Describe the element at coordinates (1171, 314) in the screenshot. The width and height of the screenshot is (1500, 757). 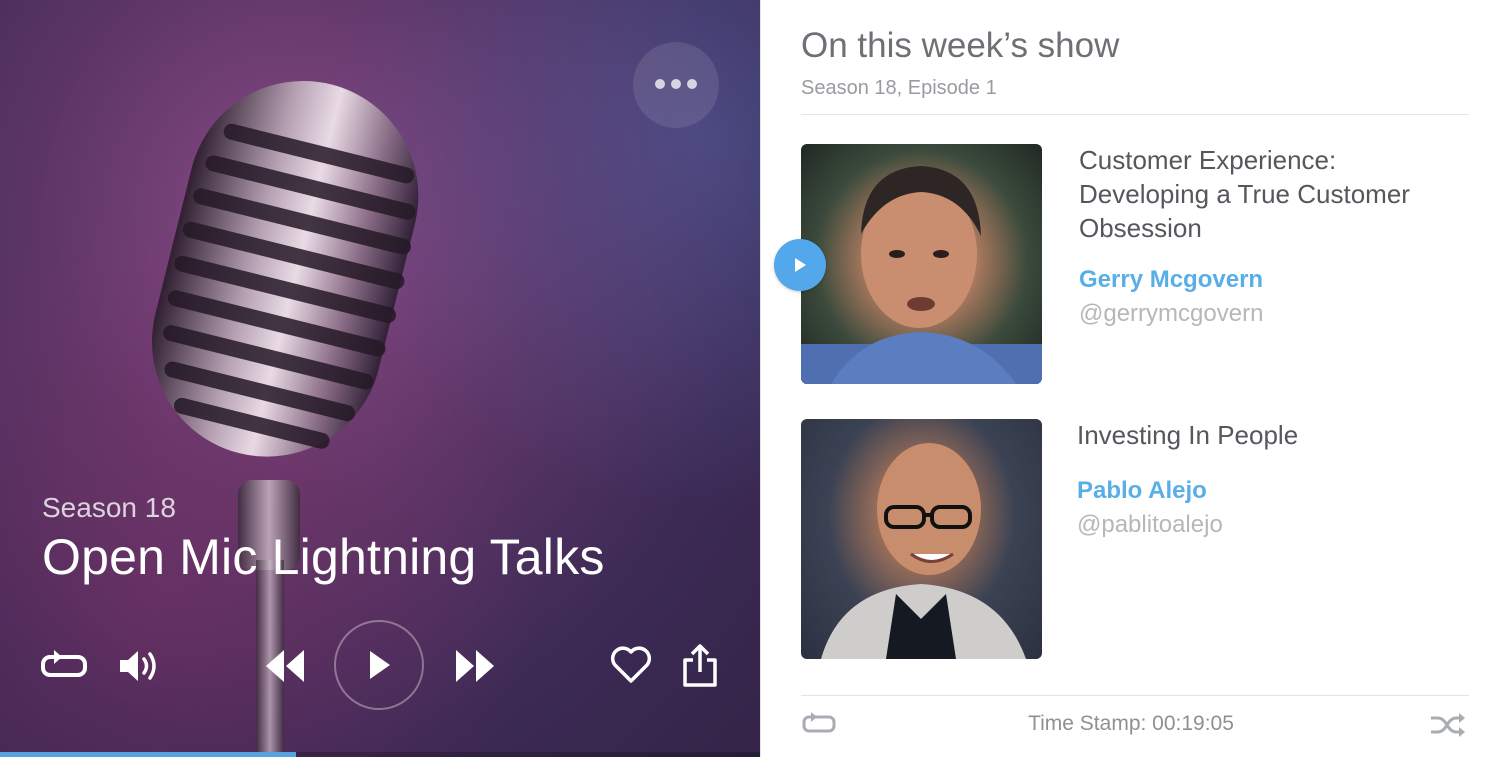
I see `speaker-handle: @gerrymcgovern` at that location.